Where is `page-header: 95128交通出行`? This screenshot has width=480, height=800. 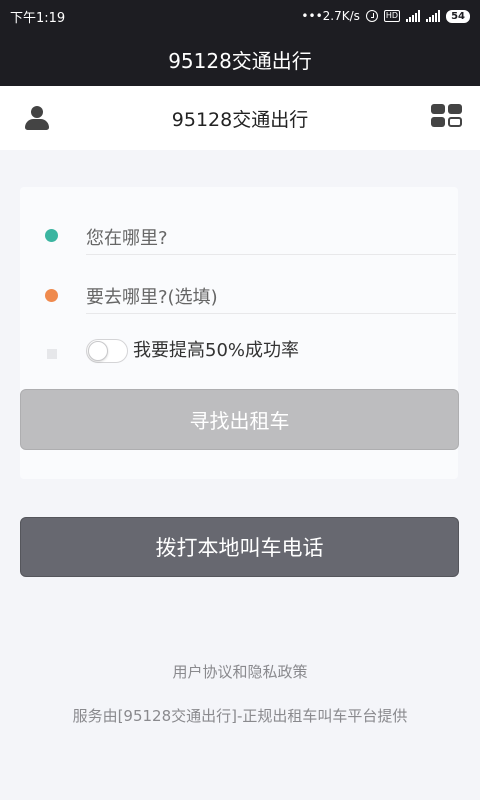 page-header: 95128交通出行 is located at coordinates (240, 118).